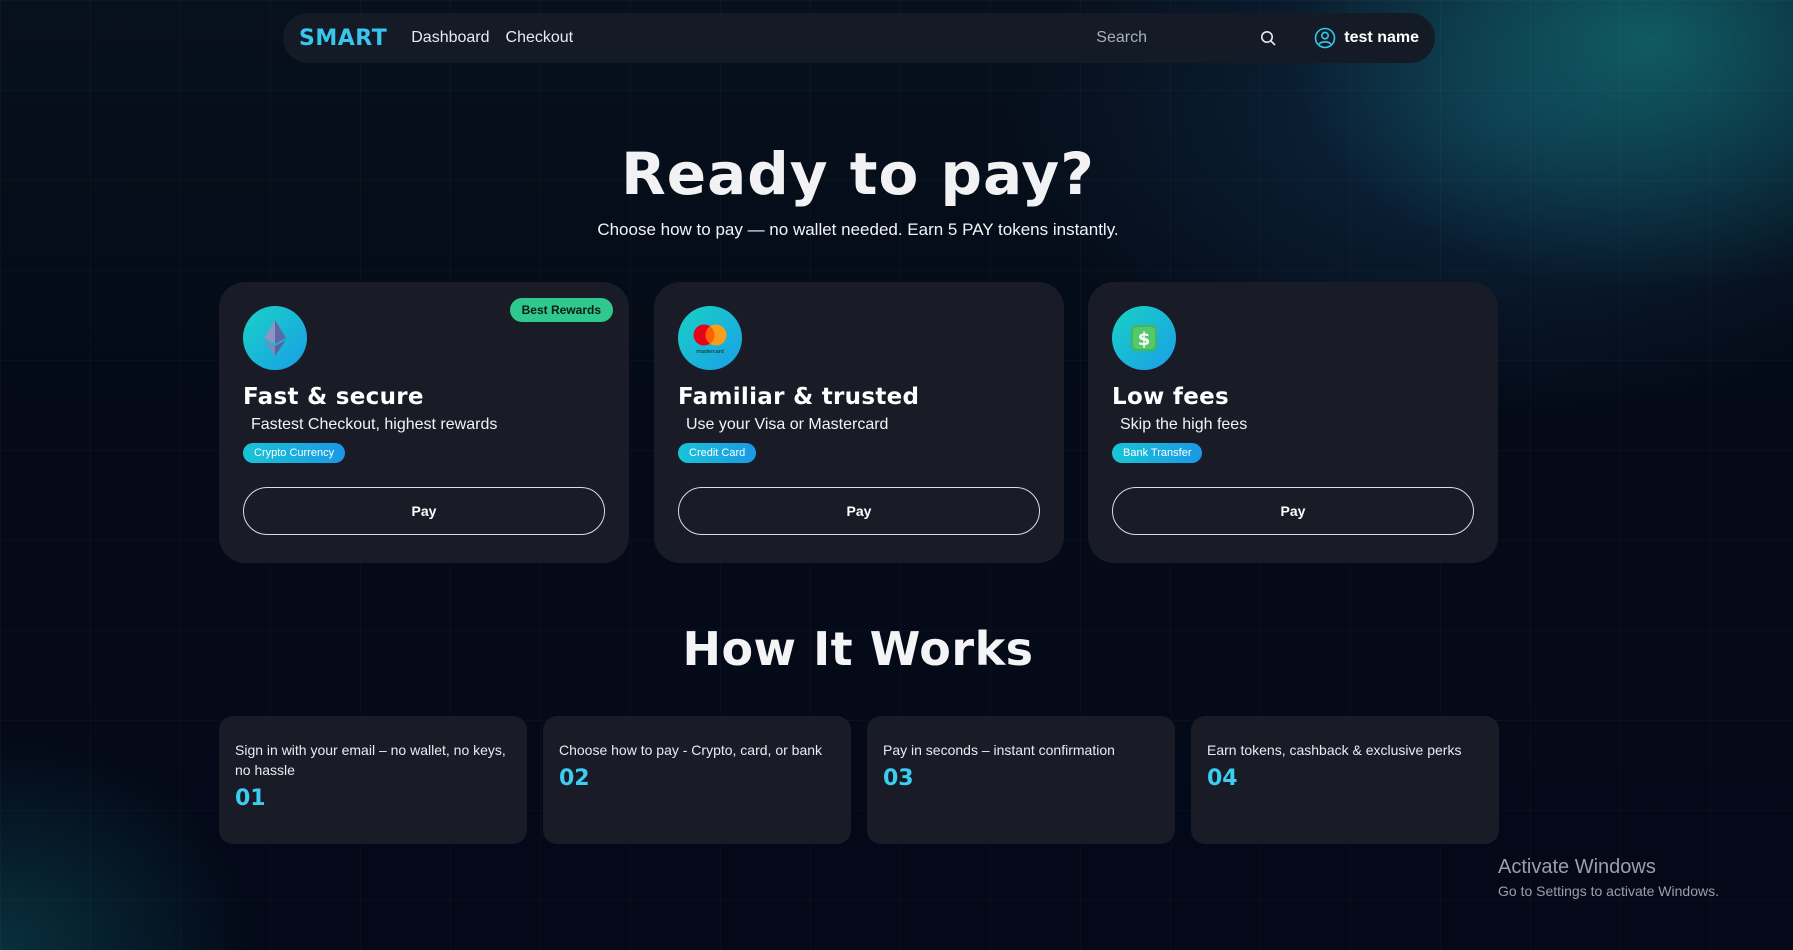 The width and height of the screenshot is (1793, 950). I want to click on user-name: test name, so click(1381, 37).